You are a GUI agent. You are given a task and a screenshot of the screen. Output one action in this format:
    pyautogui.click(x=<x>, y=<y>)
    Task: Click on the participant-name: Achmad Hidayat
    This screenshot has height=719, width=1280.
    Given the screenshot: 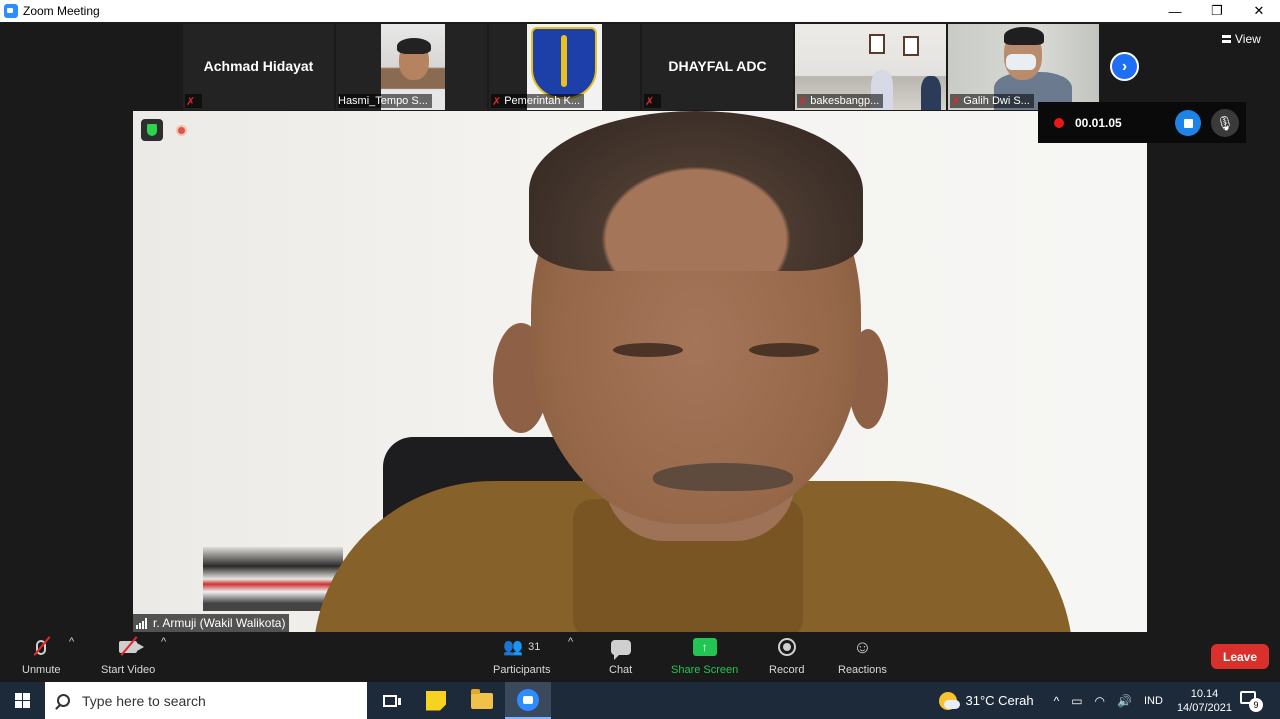 What is the action you would take?
    pyautogui.click(x=258, y=66)
    